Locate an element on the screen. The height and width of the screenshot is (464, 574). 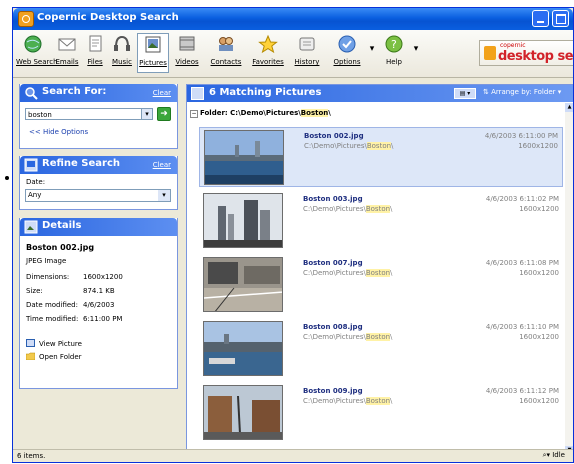
help-button: ? Help is located at coordinates (394, 53).